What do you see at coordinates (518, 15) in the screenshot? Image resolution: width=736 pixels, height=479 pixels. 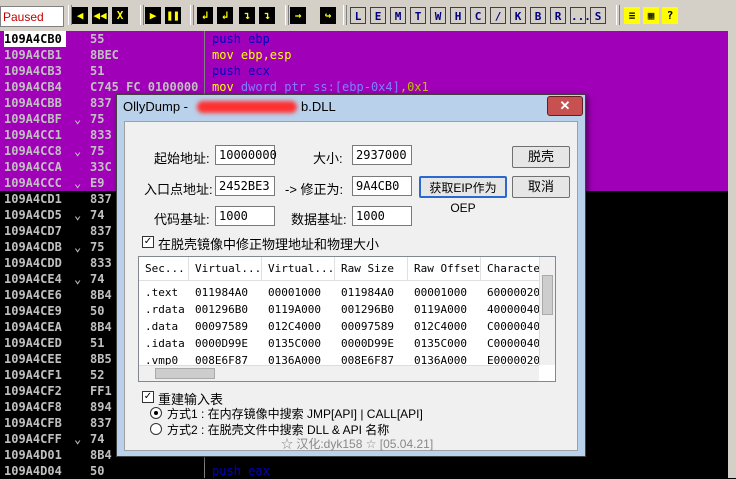 I see `toolbar-letter-8: K` at bounding box center [518, 15].